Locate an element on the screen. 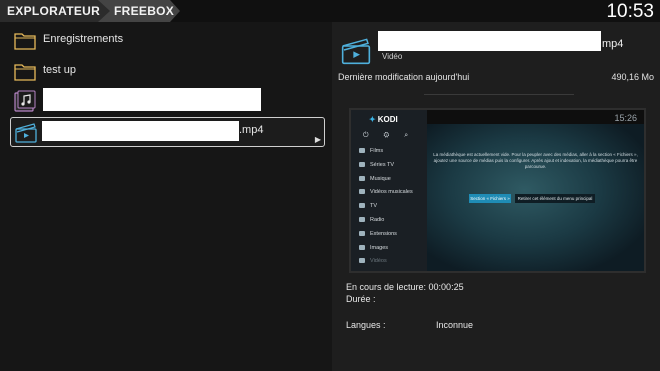 The width and height of the screenshot is (660, 371). playback-position: En cours de lecture: 00:00:25 is located at coordinates (405, 287).